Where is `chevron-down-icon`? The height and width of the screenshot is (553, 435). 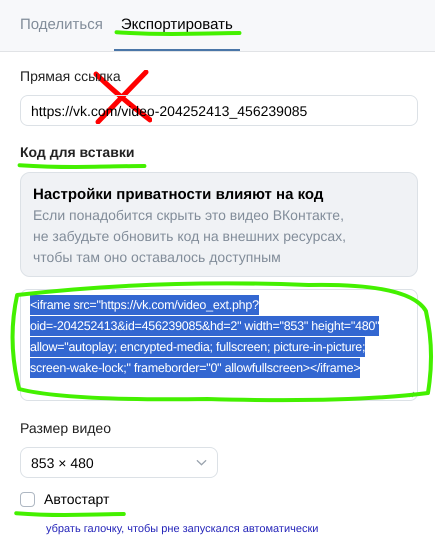
chevron-down-icon is located at coordinates (201, 462).